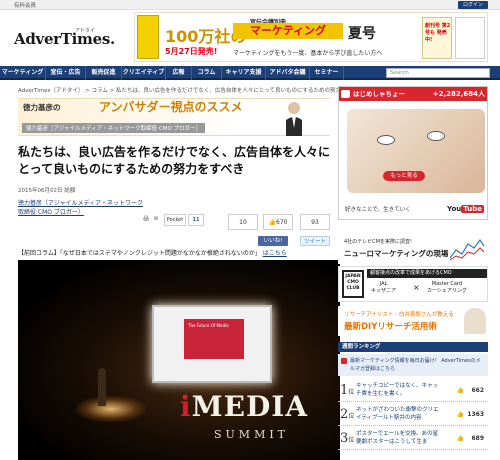 The image size is (500, 460). I want to click on banner-release-date: 5月27日発売!, so click(191, 51).